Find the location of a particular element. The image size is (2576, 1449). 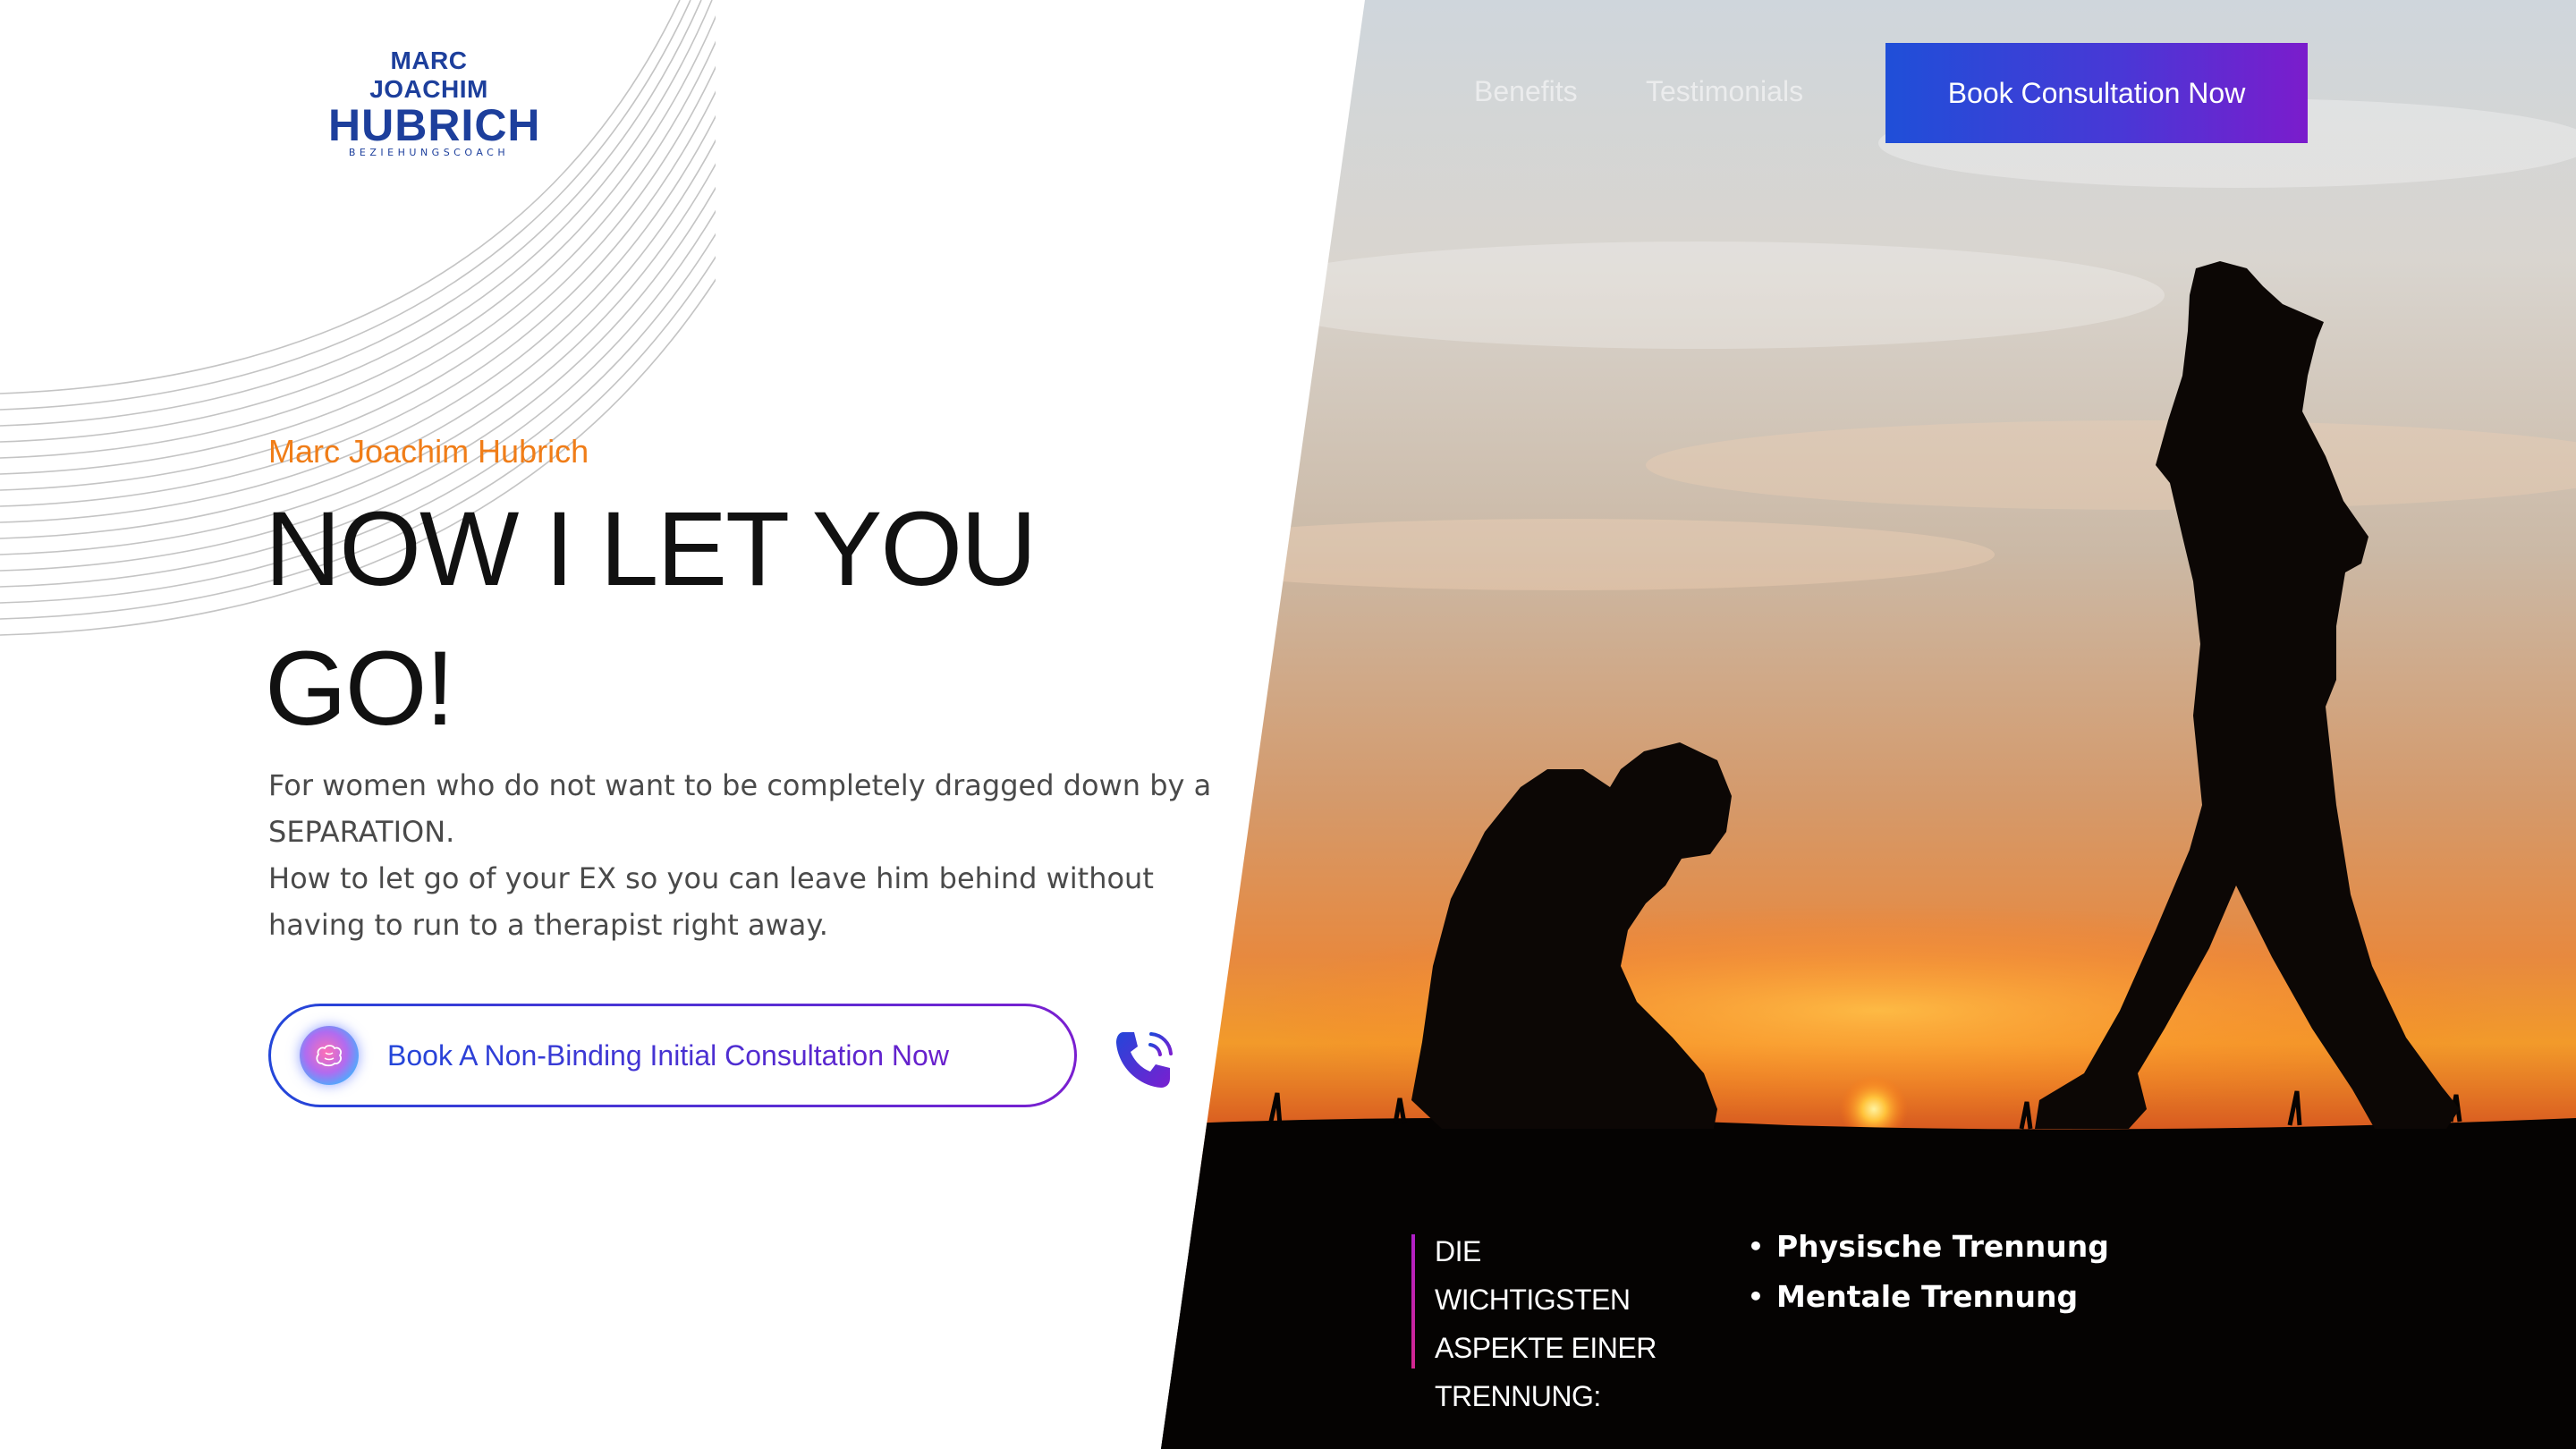

nav-link-benefits: Benefits is located at coordinates (1526, 91).